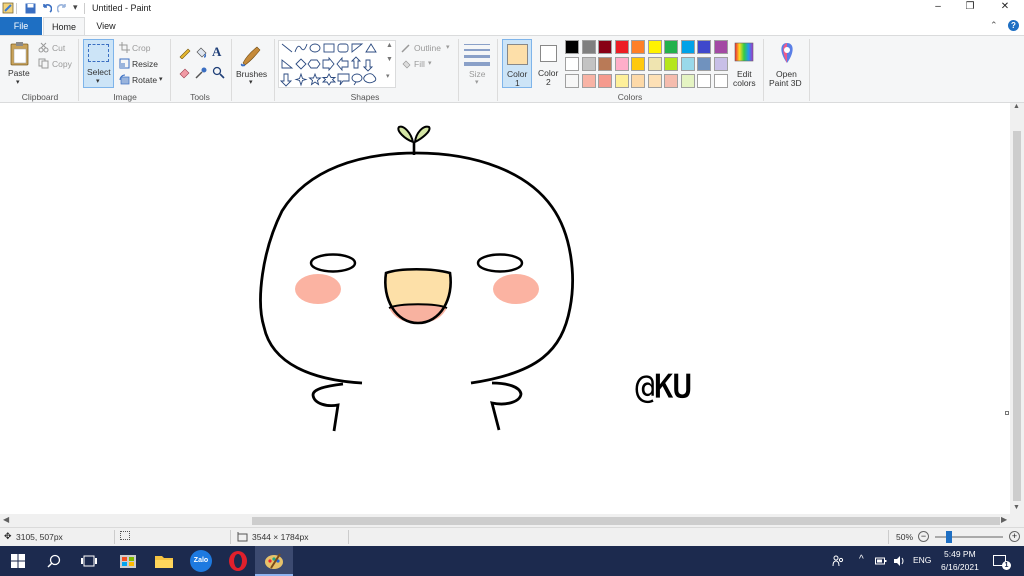 This screenshot has height=576, width=1024. What do you see at coordinates (201, 561) in the screenshot?
I see `zalo-app-icon: Zalo` at bounding box center [201, 561].